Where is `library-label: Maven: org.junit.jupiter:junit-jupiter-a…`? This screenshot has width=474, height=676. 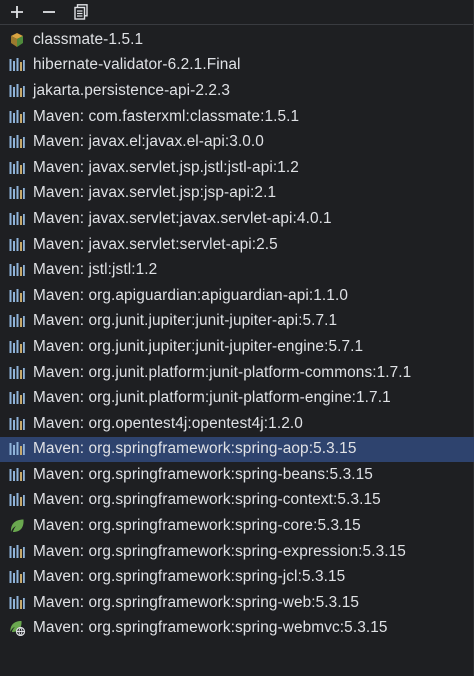 library-label: Maven: org.junit.jupiter:junit-jupiter-a… is located at coordinates (185, 321).